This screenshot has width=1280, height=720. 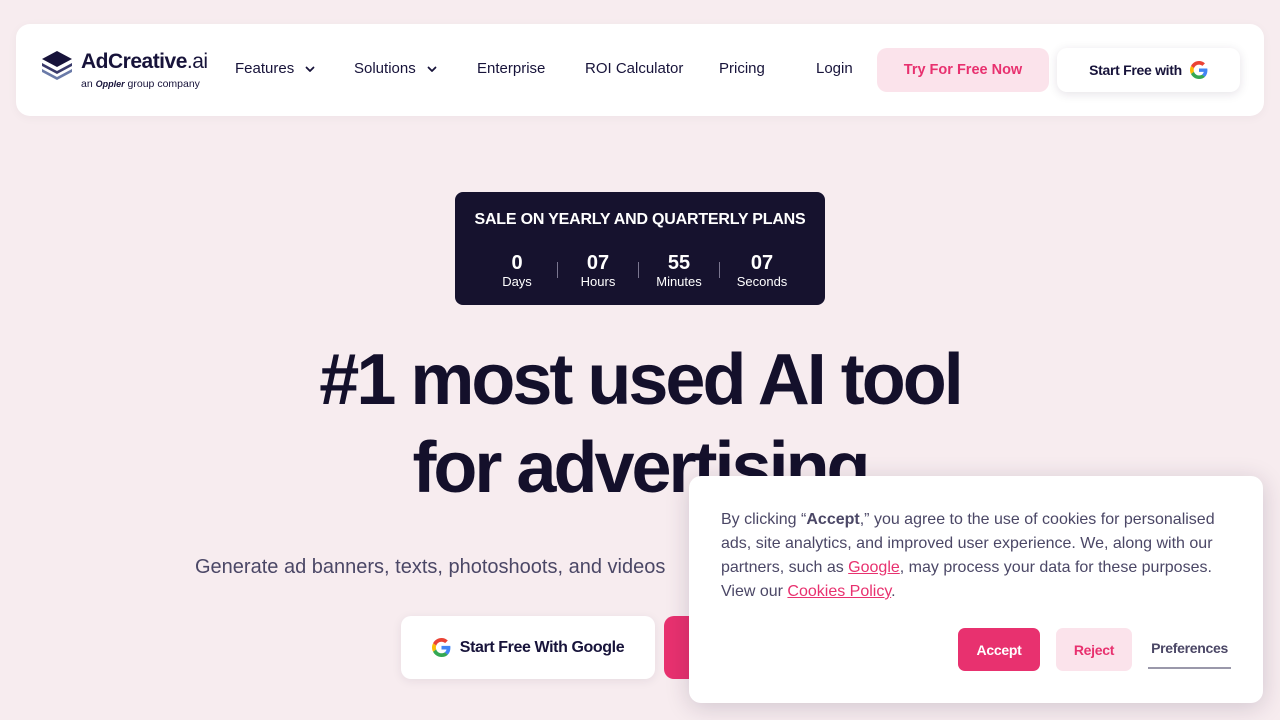 I want to click on nav-features: Features, so click(x=275, y=68).